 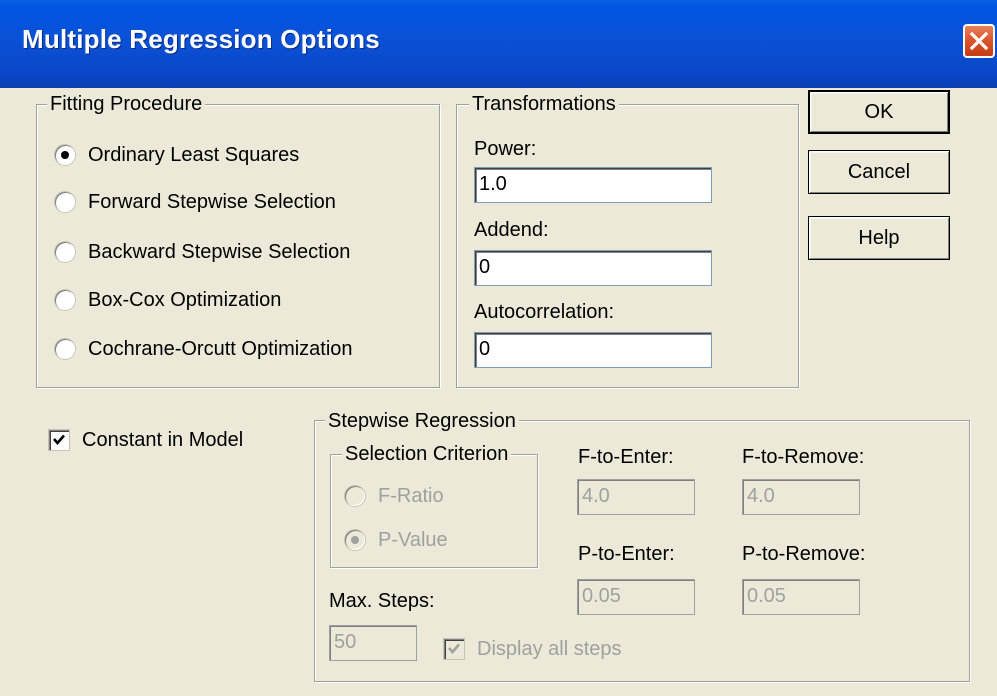 What do you see at coordinates (126, 104) in the screenshot?
I see `fitting-procedure-legend: Fitting Procedure` at bounding box center [126, 104].